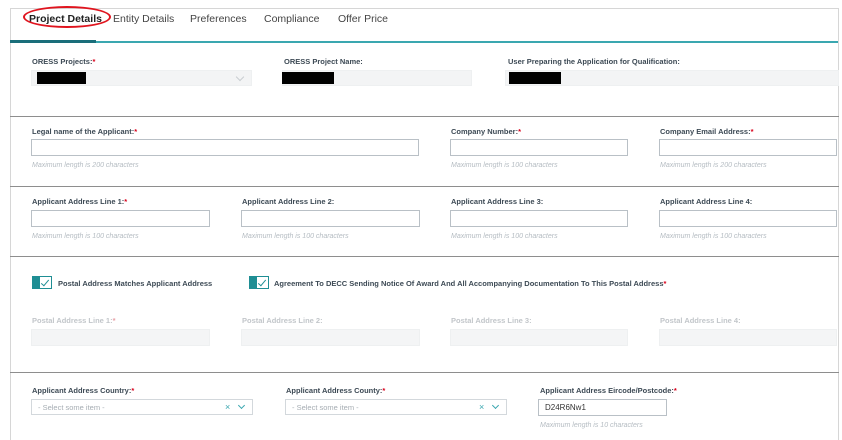 This screenshot has width=842, height=440. I want to click on postal-line1-input, so click(120, 337).